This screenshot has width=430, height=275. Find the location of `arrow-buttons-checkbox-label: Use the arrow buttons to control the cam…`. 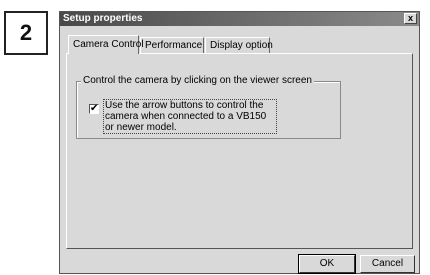

arrow-buttons-checkbox-label: Use the arrow buttons to control the cam… is located at coordinates (190, 116).